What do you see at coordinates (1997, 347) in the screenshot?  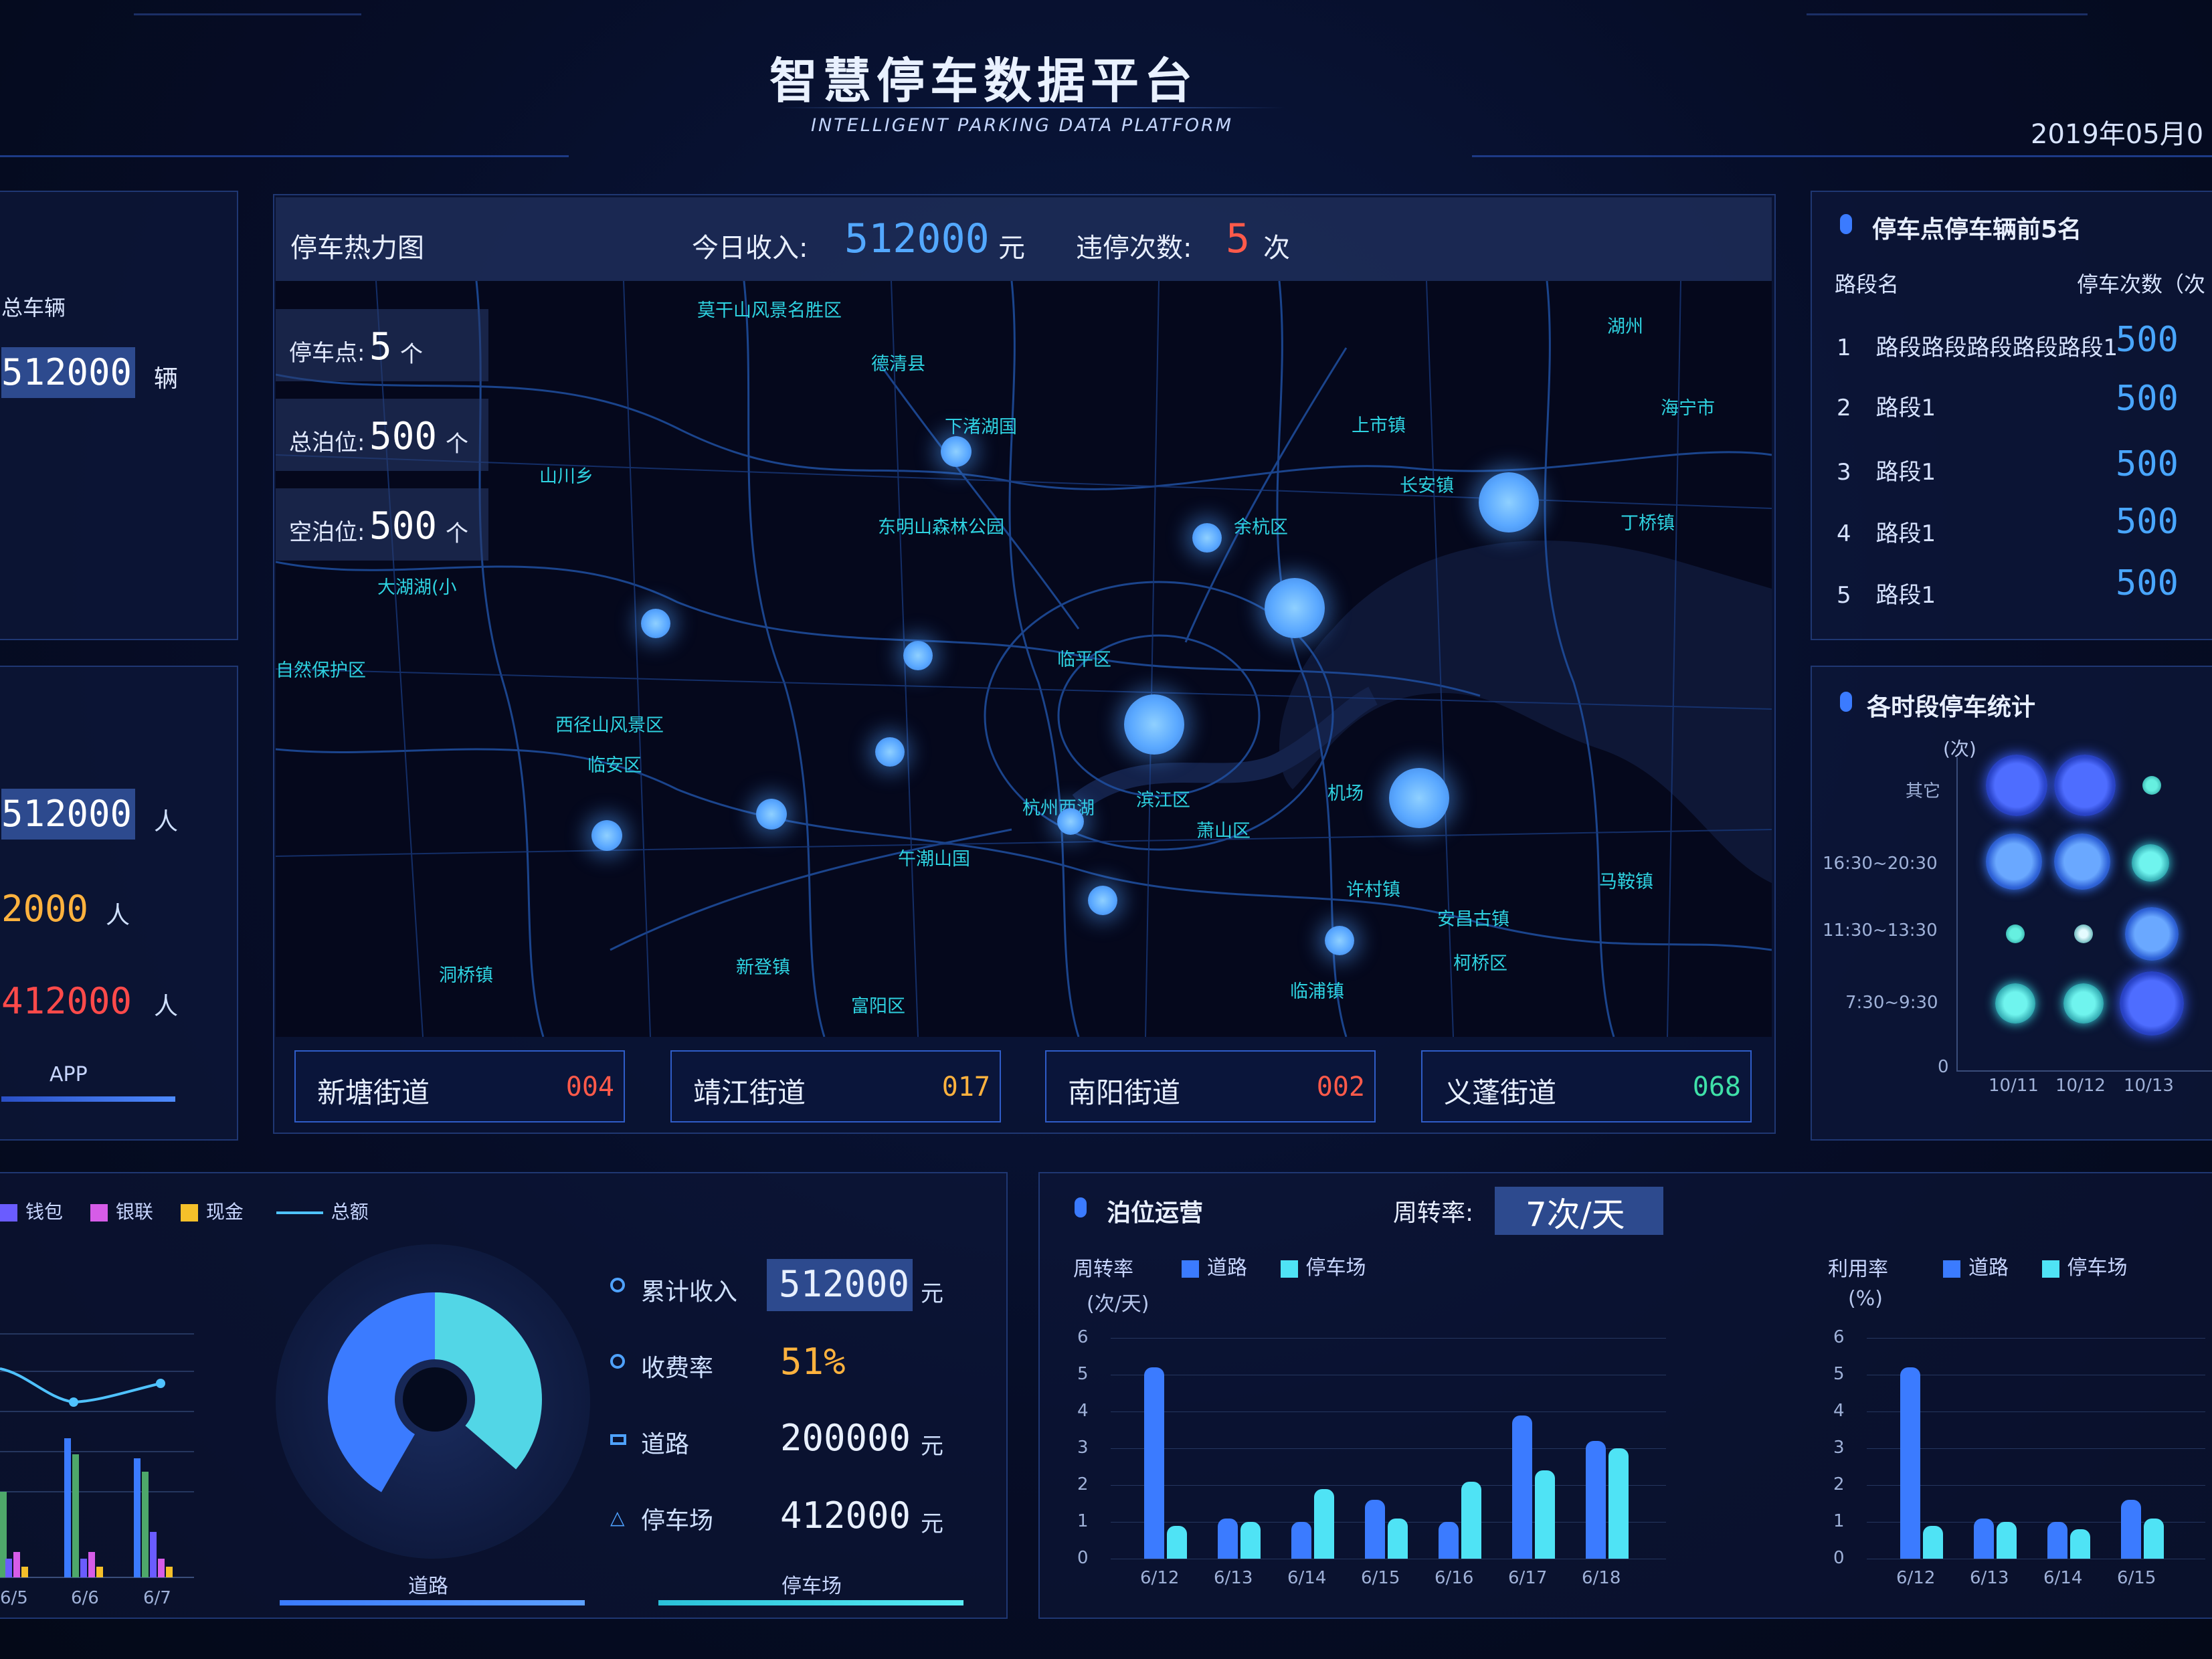 I see `ranking-name: 路段路段路段路段路段1` at bounding box center [1997, 347].